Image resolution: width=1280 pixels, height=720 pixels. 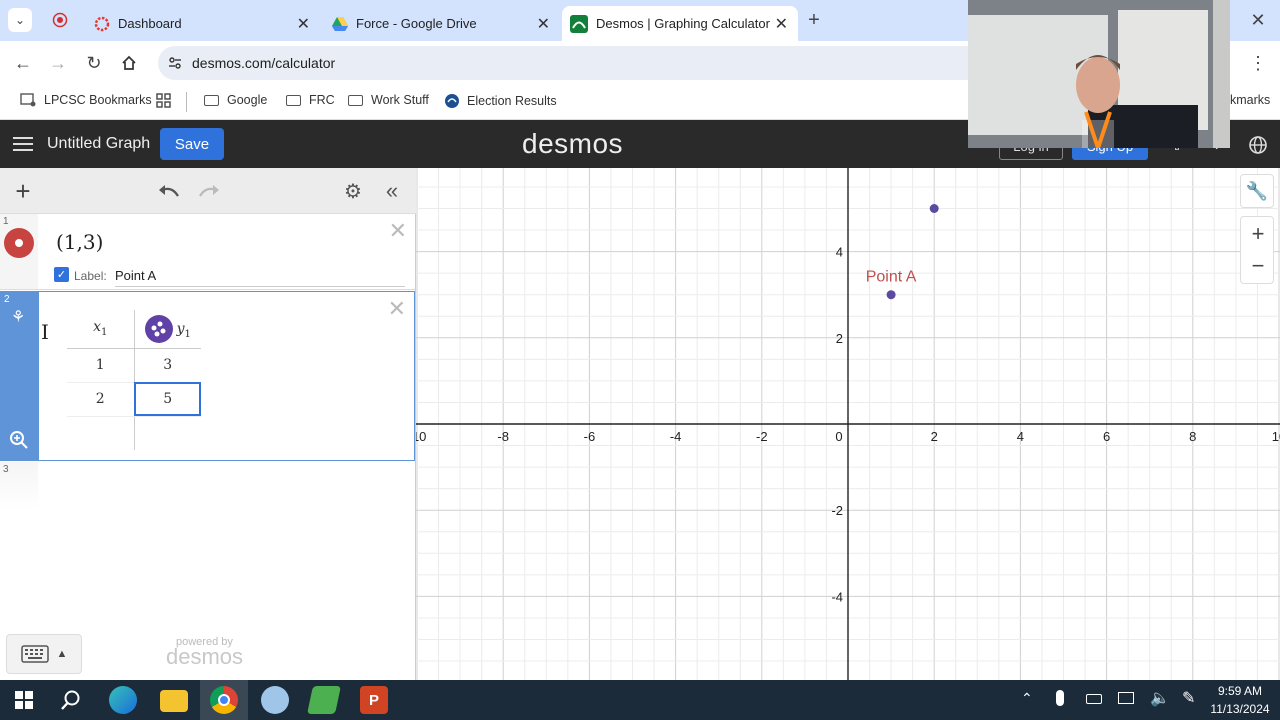 What do you see at coordinates (934, 436) in the screenshot?
I see `x-tick-label: 2` at bounding box center [934, 436].